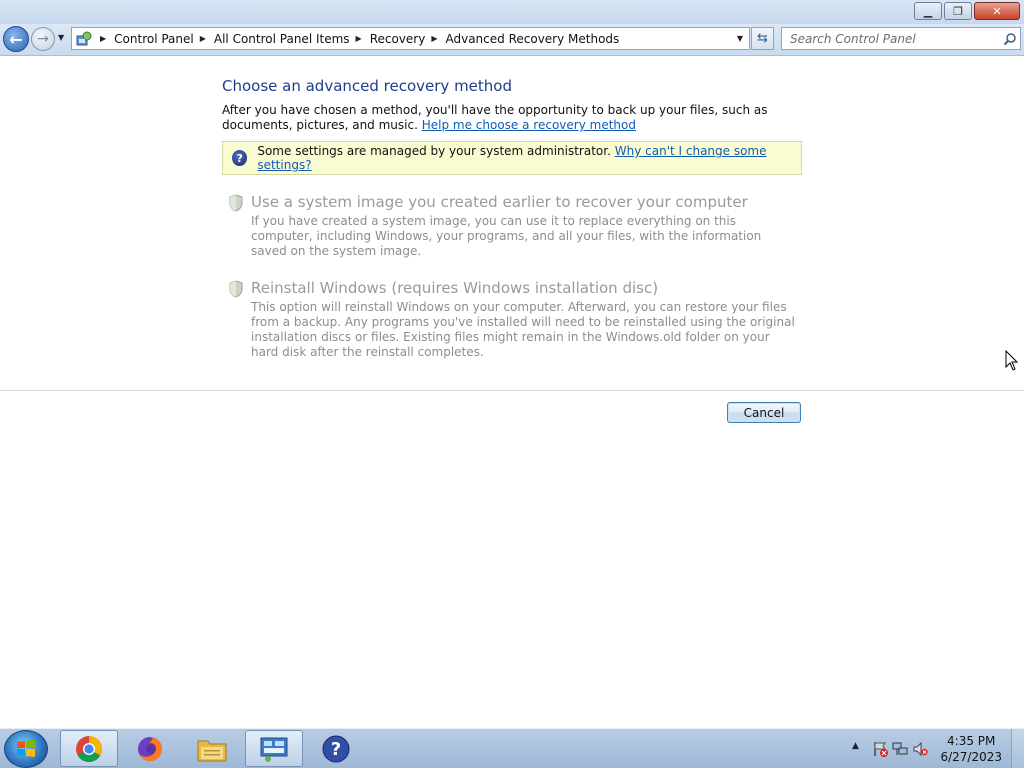 Image resolution: width=1024 pixels, height=768 pixels. What do you see at coordinates (512, 748) in the screenshot?
I see `taskbar: ? ▲ 4:35 PM 6/27/2023` at bounding box center [512, 748].